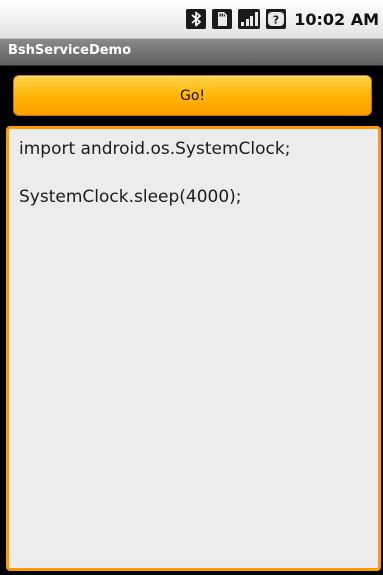 The width and height of the screenshot is (383, 575). What do you see at coordinates (155, 149) in the screenshot?
I see `code-line-import: import android.os.SystemClock;` at bounding box center [155, 149].